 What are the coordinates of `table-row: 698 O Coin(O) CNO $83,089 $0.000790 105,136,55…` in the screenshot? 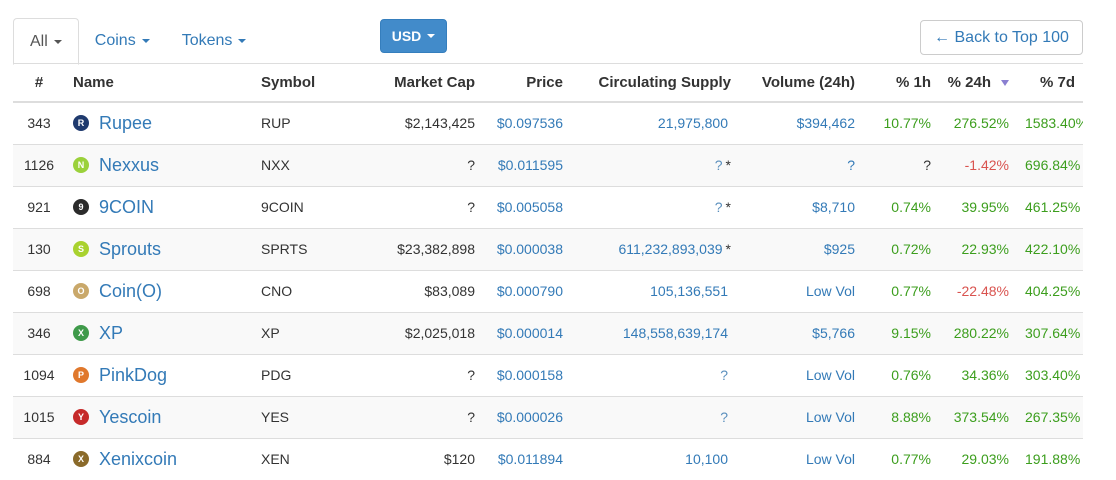 It's located at (548, 290).